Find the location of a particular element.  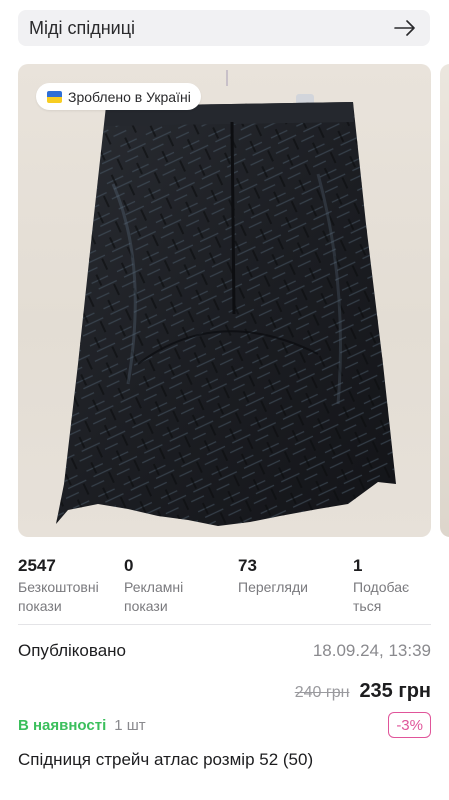

stat-value: 1 is located at coordinates (358, 565).